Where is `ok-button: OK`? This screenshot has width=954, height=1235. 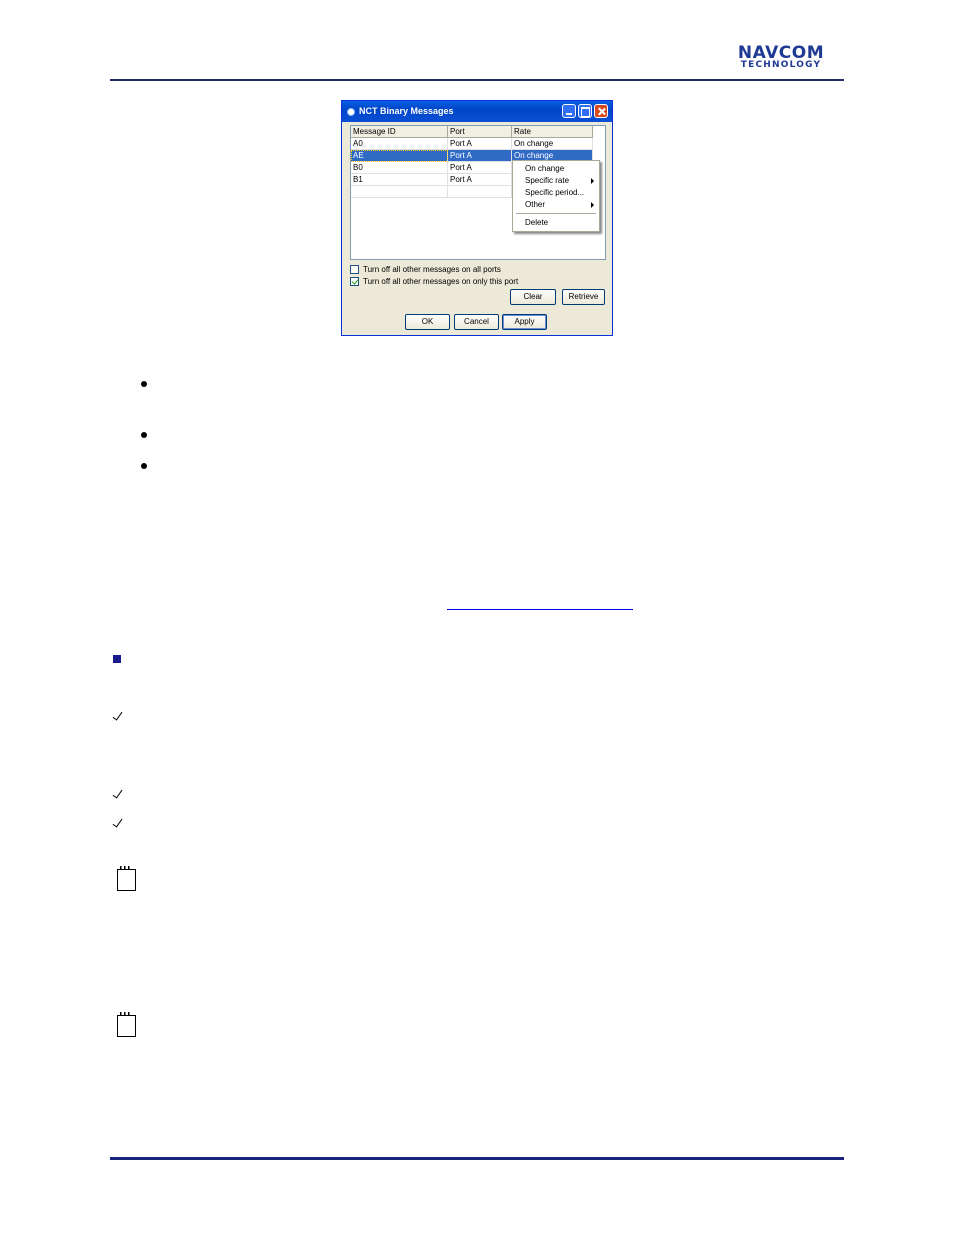 ok-button: OK is located at coordinates (427, 322).